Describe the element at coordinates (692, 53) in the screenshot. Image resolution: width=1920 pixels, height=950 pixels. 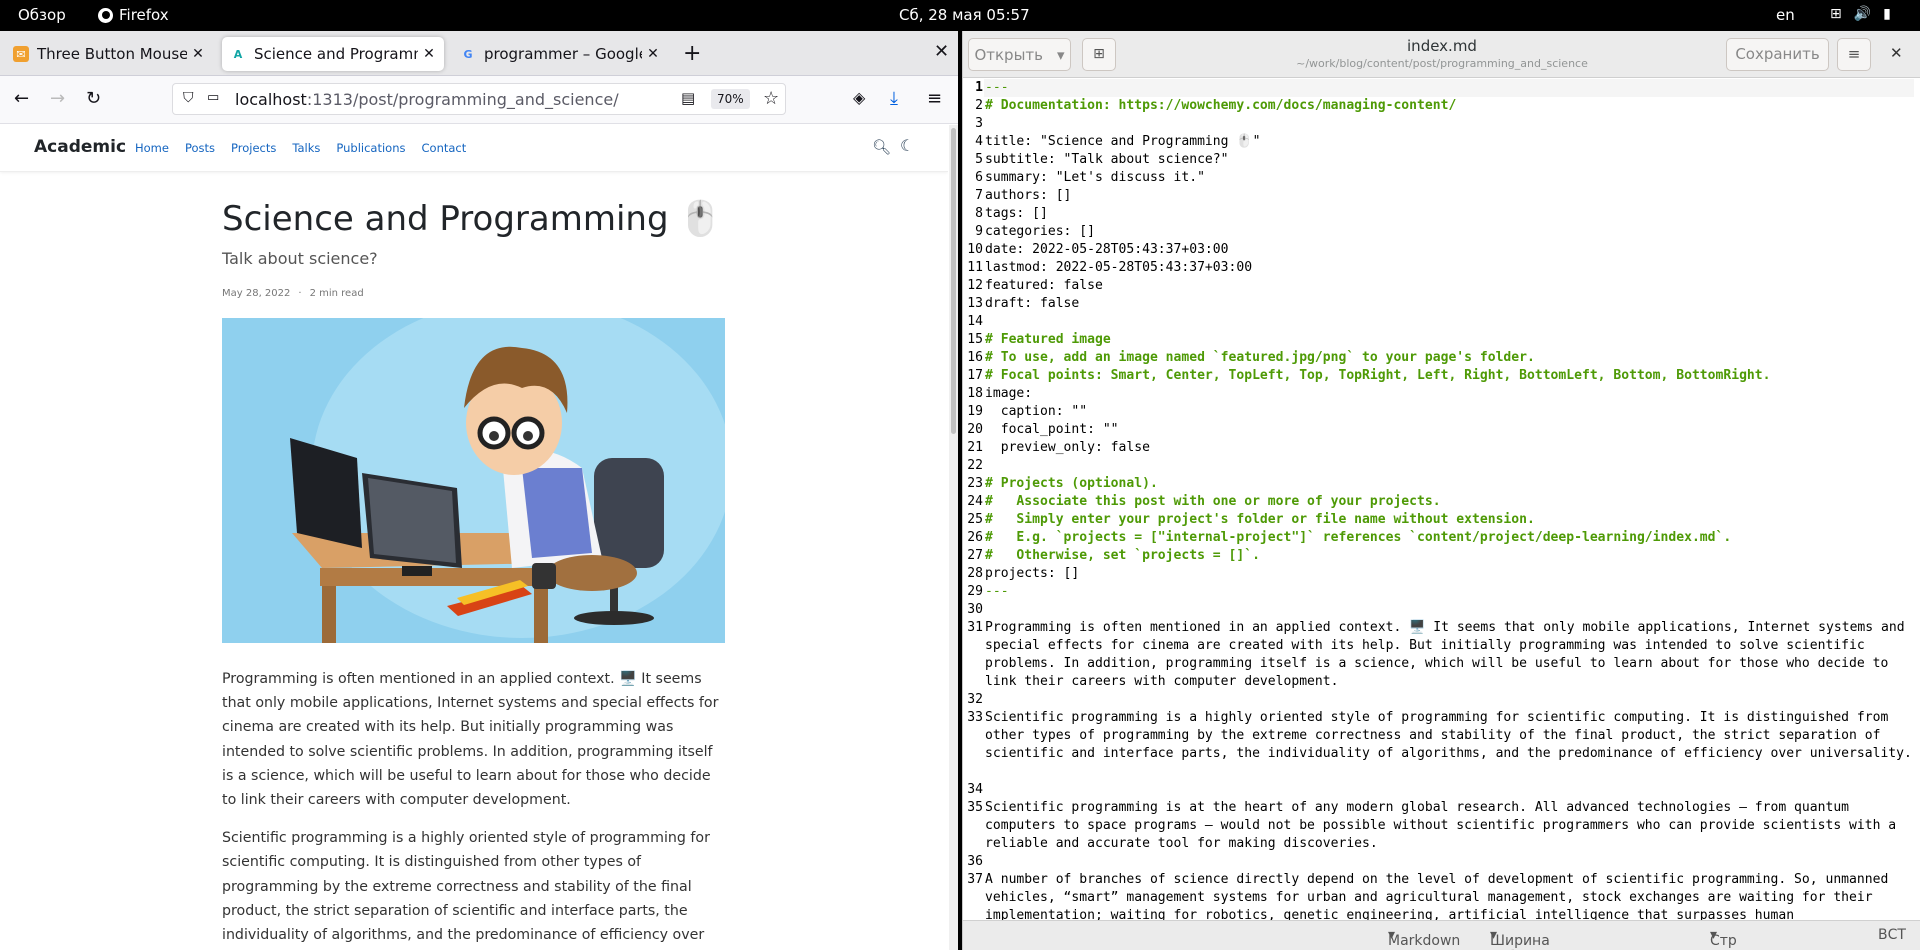
I see `new-tab-plus-icon: +` at that location.